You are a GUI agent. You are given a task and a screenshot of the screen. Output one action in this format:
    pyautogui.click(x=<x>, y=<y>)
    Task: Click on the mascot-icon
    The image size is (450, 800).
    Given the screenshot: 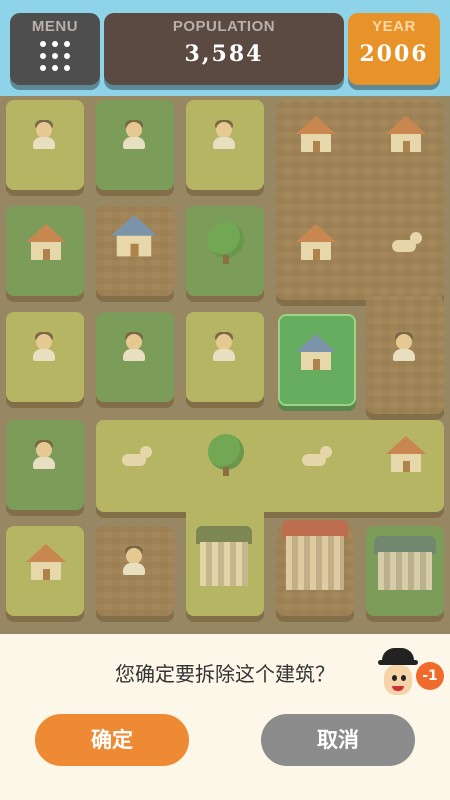 What is the action you would take?
    pyautogui.click(x=398, y=674)
    